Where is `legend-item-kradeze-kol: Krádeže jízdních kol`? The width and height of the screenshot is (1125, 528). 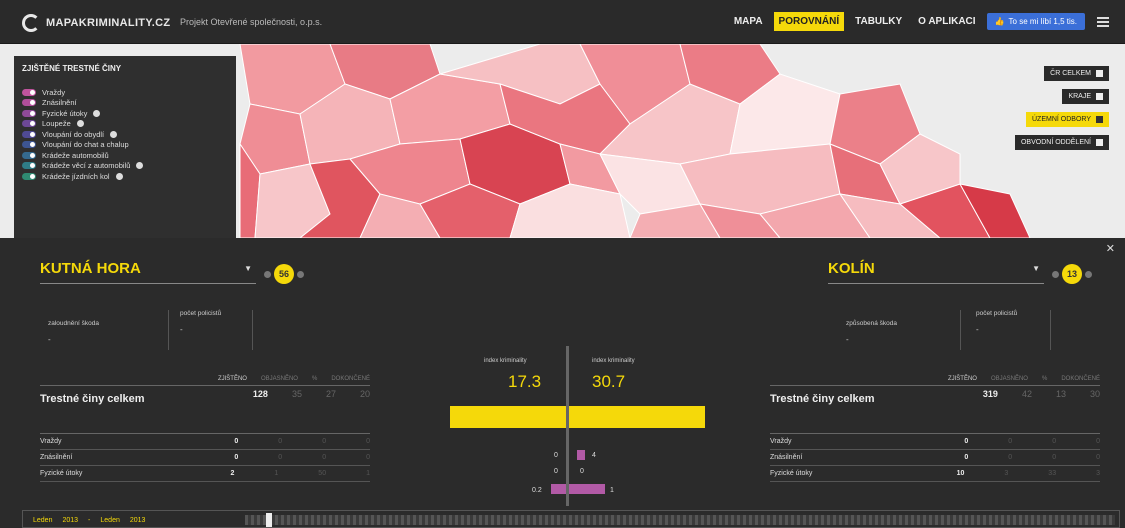 legend-item-kradeze-kol: Krádeže jízdních kol is located at coordinates (125, 176).